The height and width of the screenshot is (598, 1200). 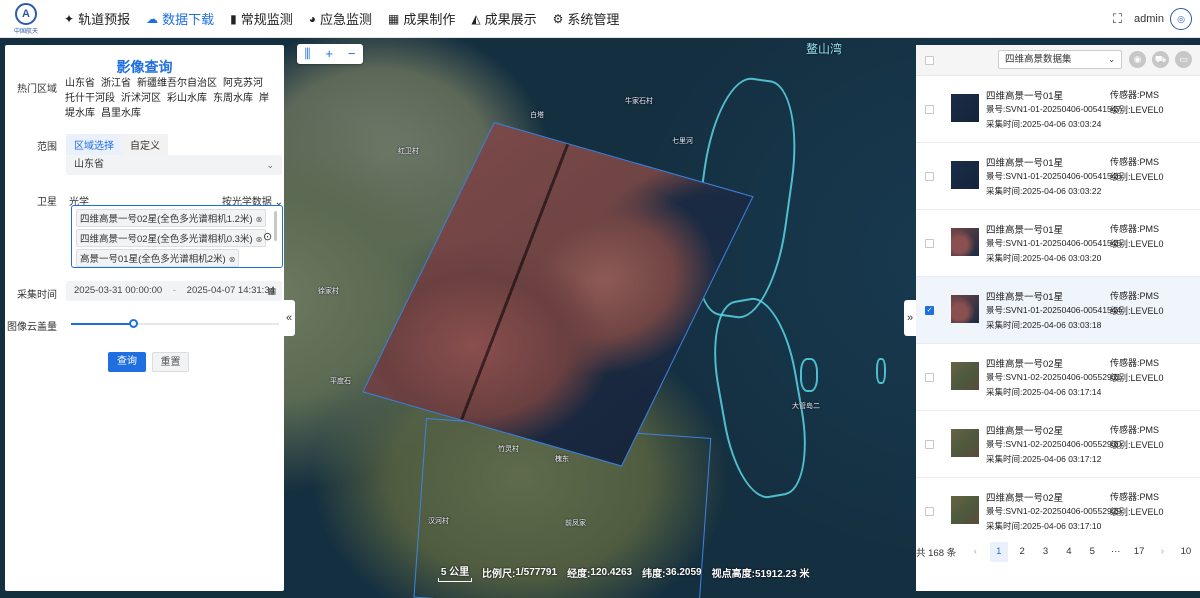 I want to click on nav-item-3: ◕ 应急监测, so click(x=340, y=19).